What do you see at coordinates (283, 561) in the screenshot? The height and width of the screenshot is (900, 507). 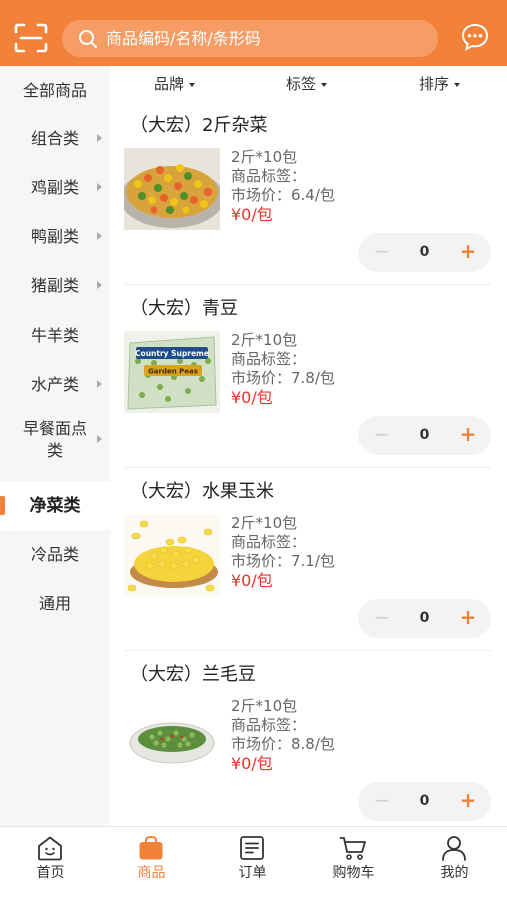 I see `product-market-price: 市场价：7.1/包` at bounding box center [283, 561].